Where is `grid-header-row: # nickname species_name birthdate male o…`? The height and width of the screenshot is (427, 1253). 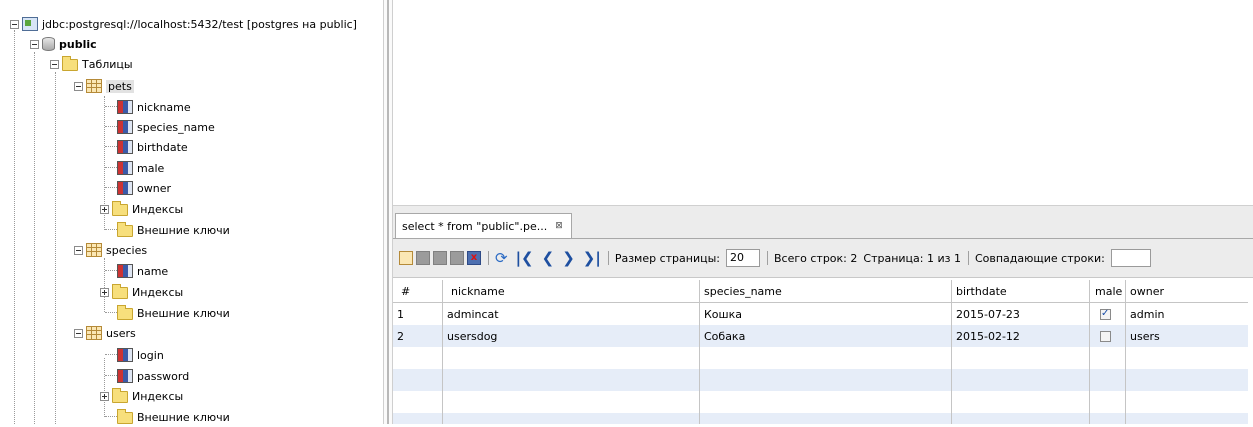 grid-header-row: # nickname species_name birthdate male o… is located at coordinates (820, 291).